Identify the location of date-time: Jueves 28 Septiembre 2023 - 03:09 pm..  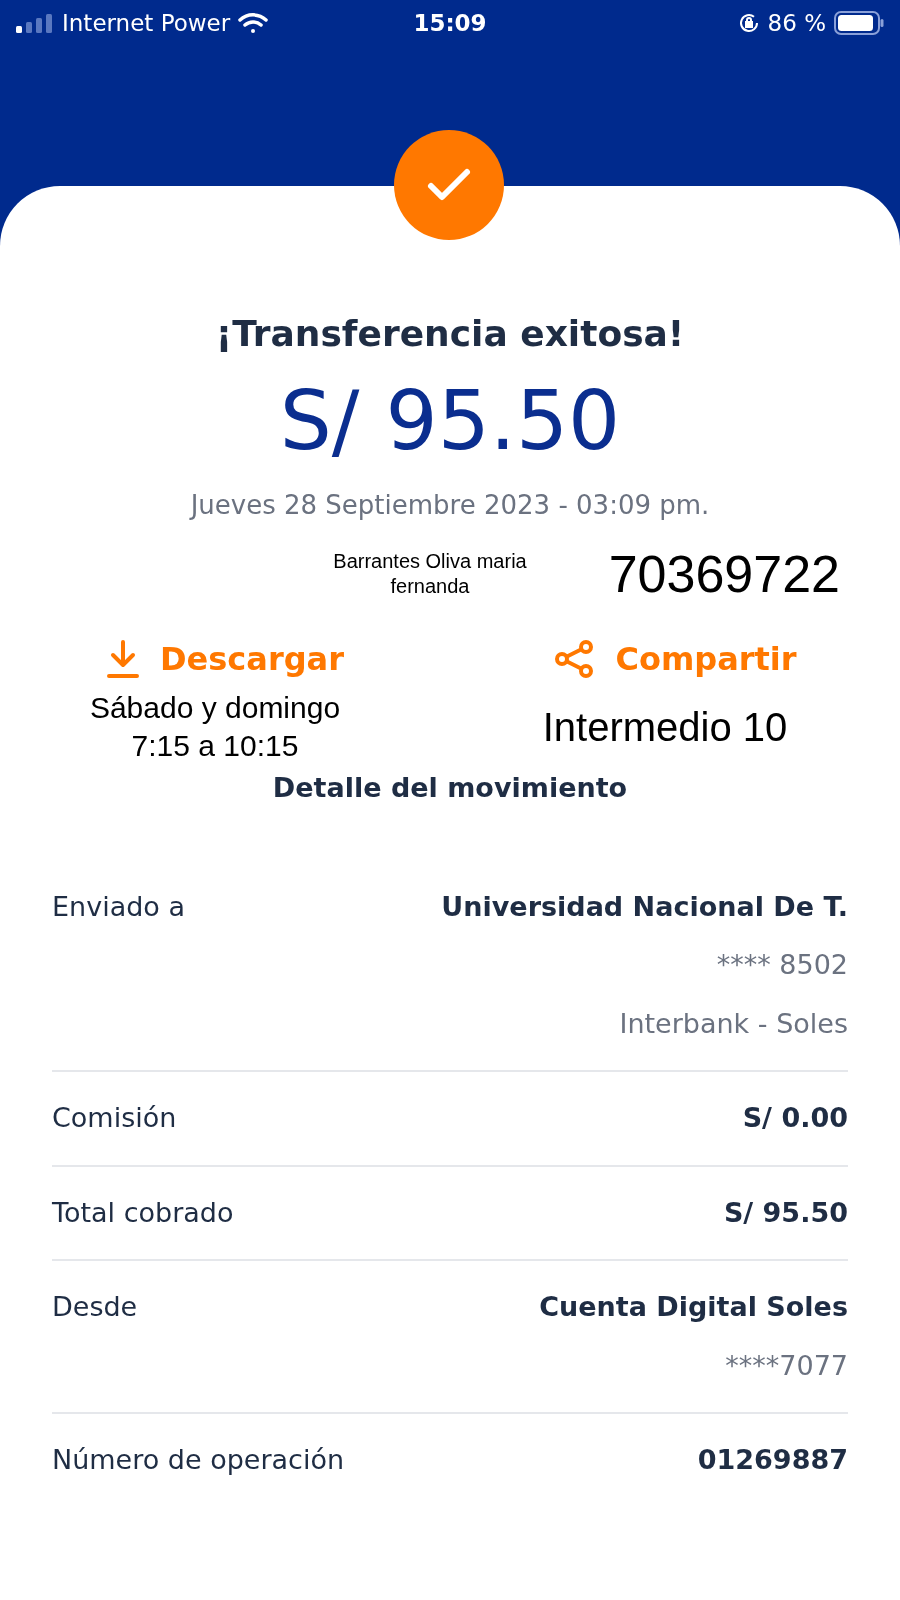
(450, 505).